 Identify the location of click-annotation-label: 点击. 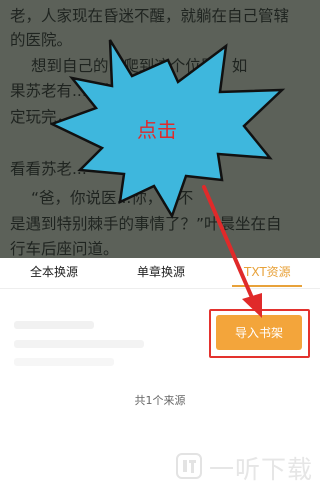
(157, 130).